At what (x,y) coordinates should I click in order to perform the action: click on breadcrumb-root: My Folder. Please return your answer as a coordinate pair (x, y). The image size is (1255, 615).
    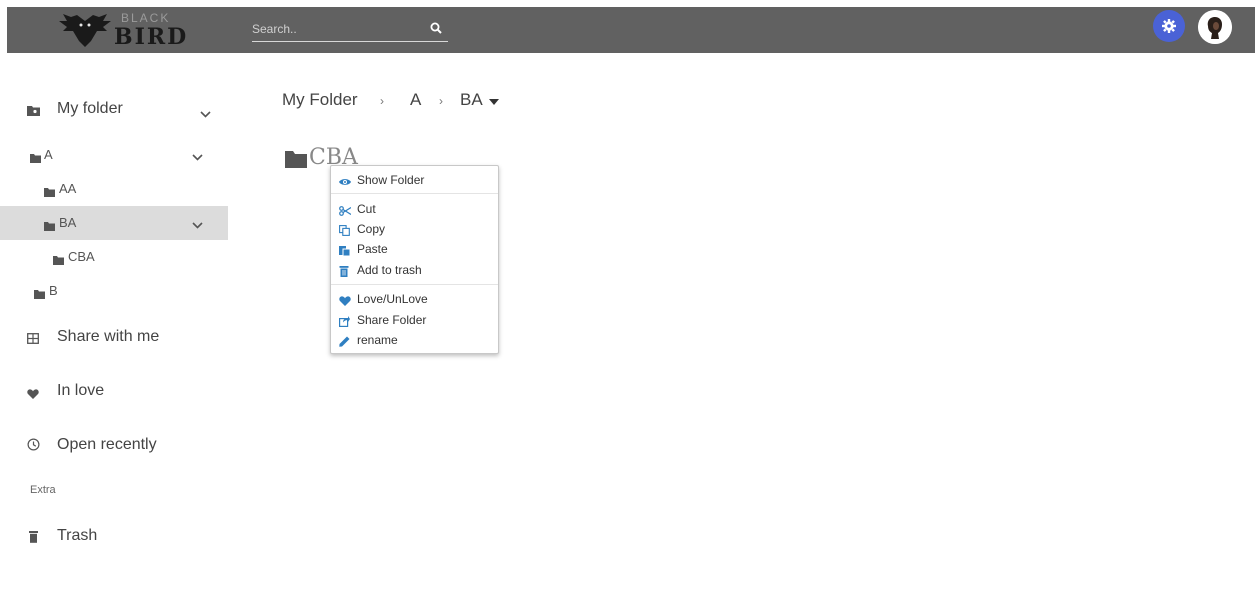
    Looking at the image, I should click on (320, 100).